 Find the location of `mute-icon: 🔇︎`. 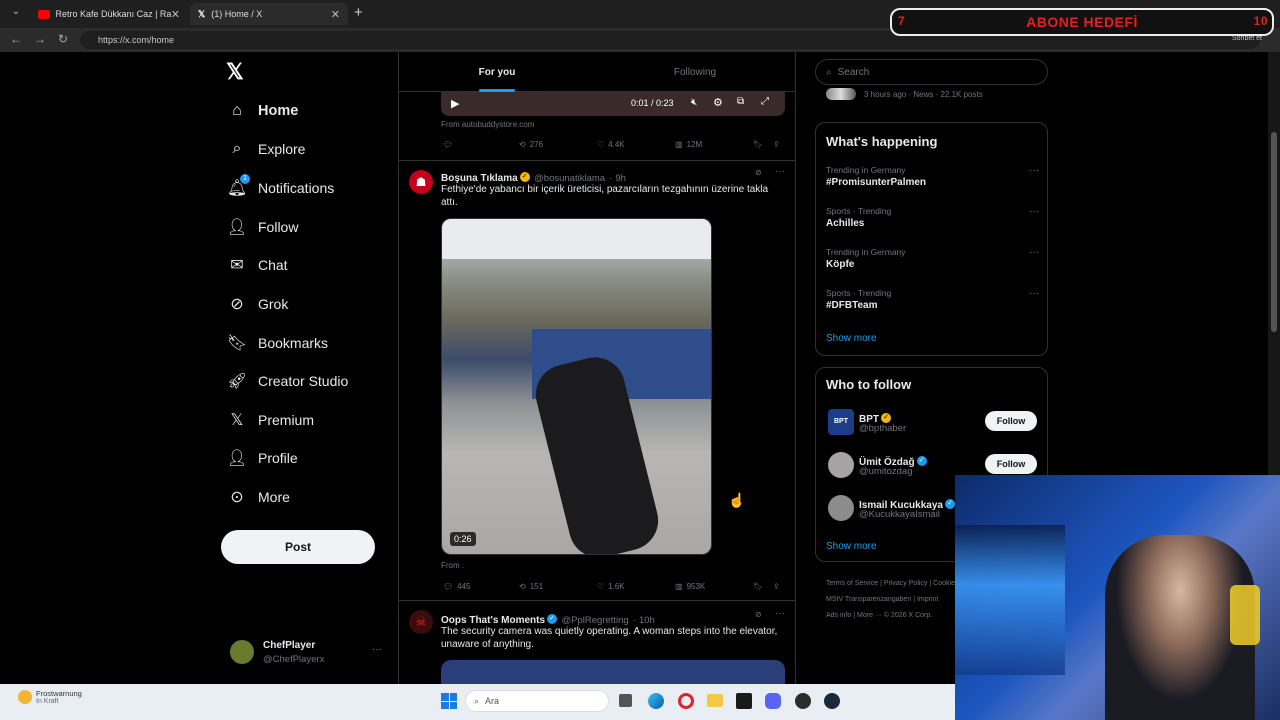

mute-icon: 🔇︎ is located at coordinates (694, 102).